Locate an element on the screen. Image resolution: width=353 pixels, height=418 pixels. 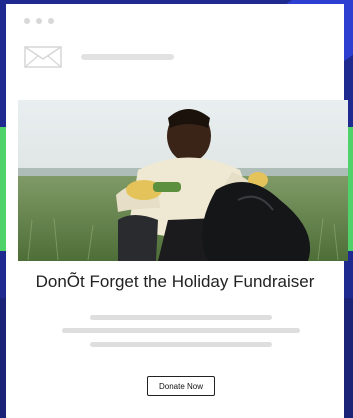
subject-placeholder-line is located at coordinates (127, 57).